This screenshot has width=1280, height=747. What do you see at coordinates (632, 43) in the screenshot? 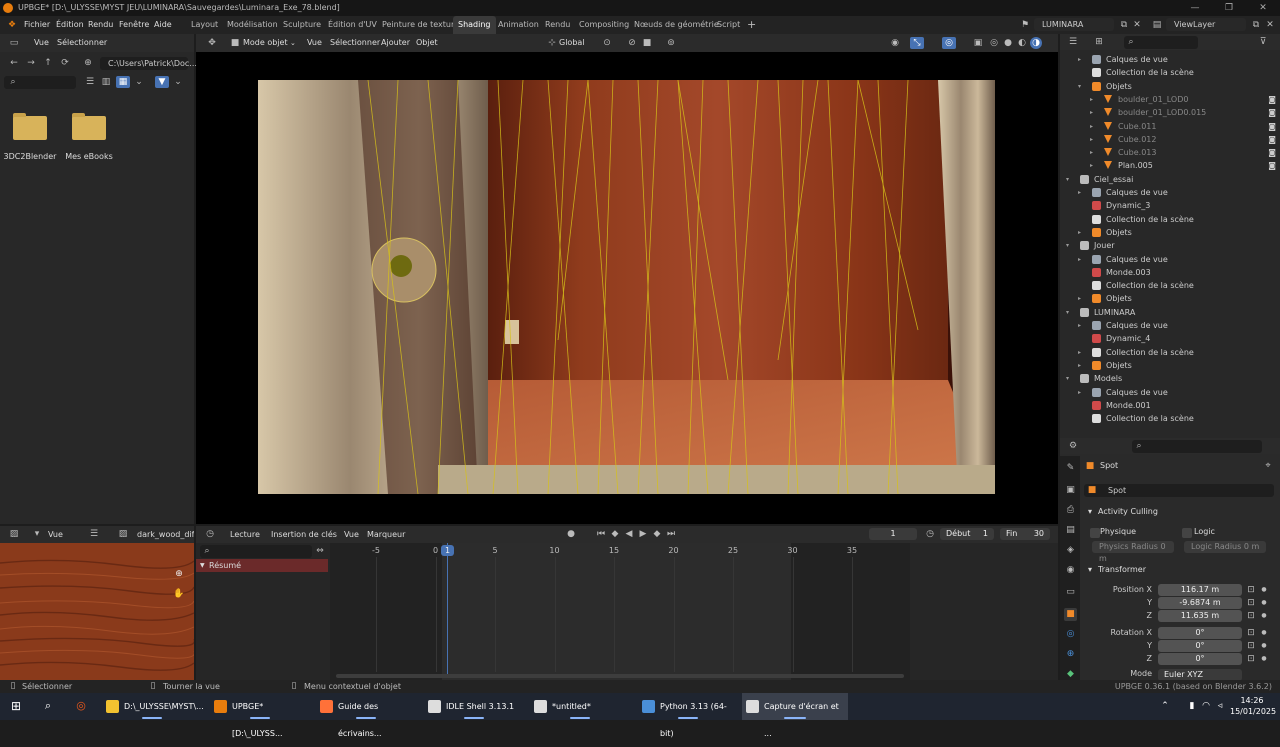
I see `snap-icon: ⊘` at bounding box center [632, 43].